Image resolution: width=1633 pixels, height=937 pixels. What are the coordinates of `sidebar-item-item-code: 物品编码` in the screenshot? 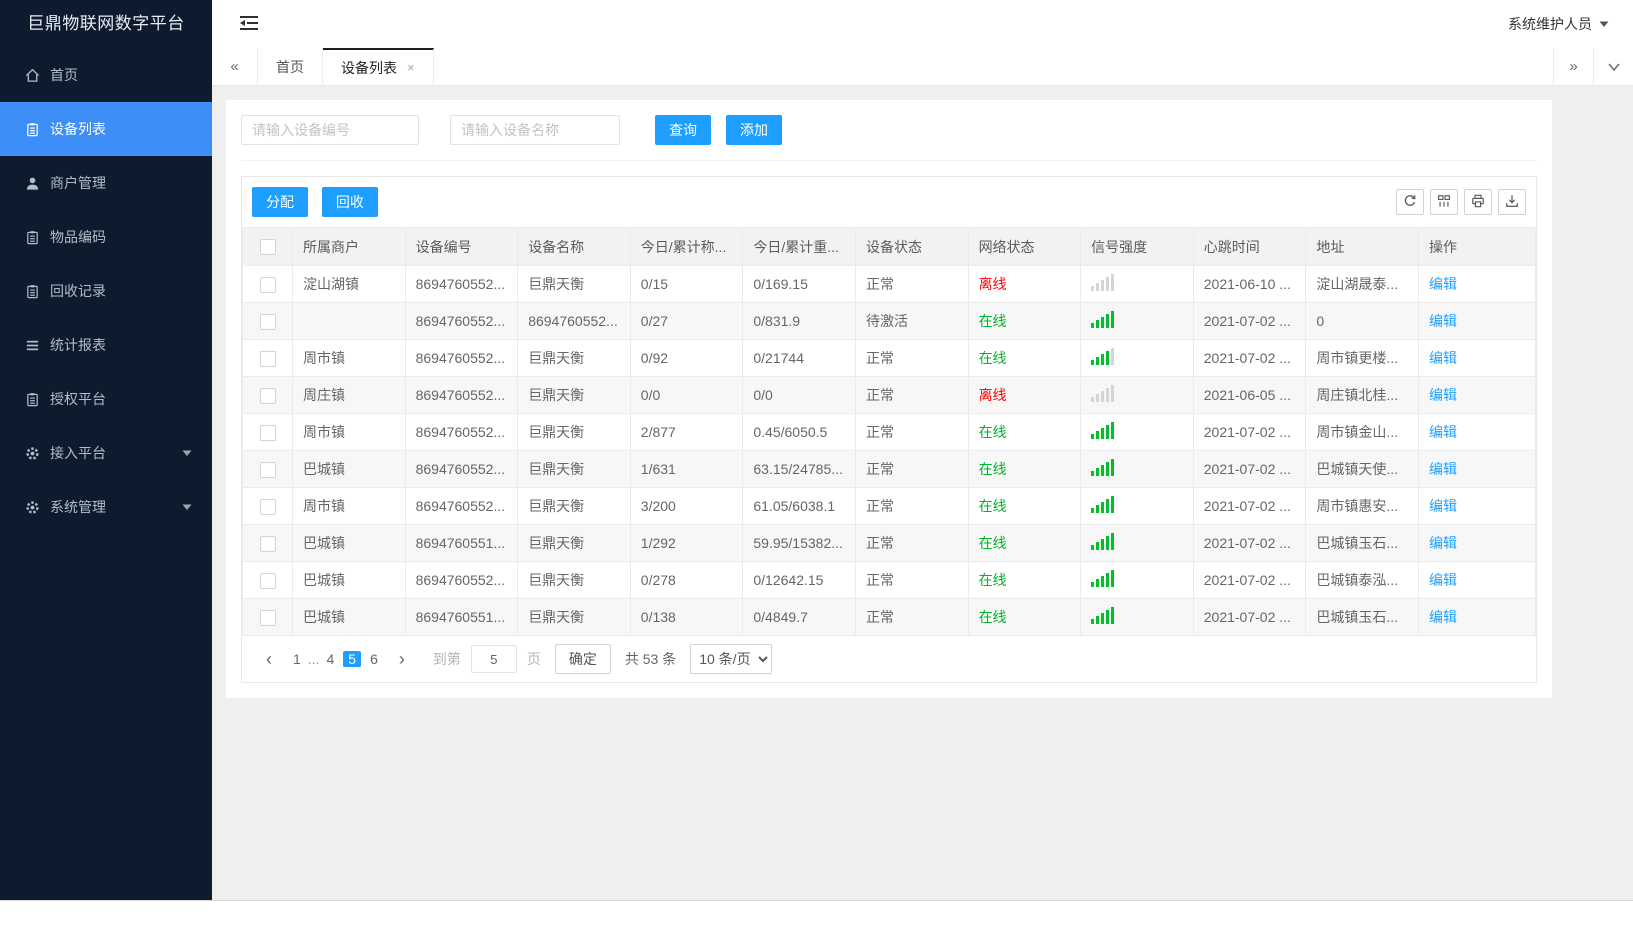 It's located at (106, 237).